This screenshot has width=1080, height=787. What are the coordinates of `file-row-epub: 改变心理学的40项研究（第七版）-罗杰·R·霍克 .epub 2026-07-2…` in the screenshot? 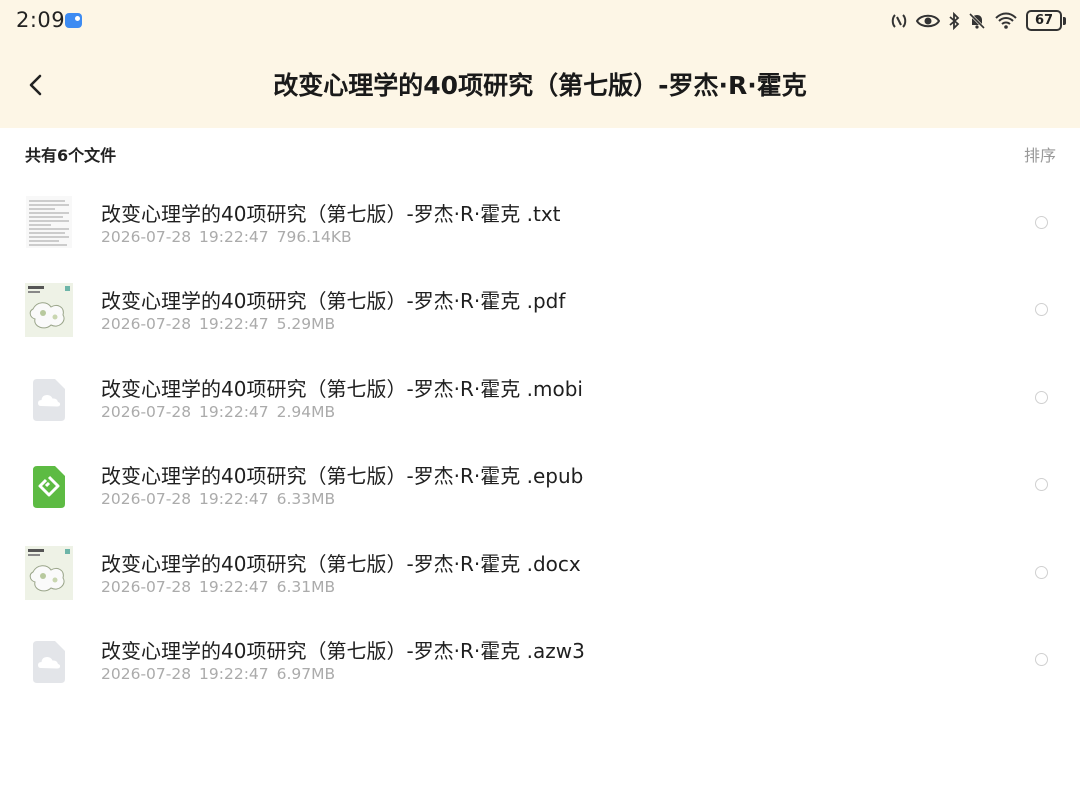 It's located at (540, 481).